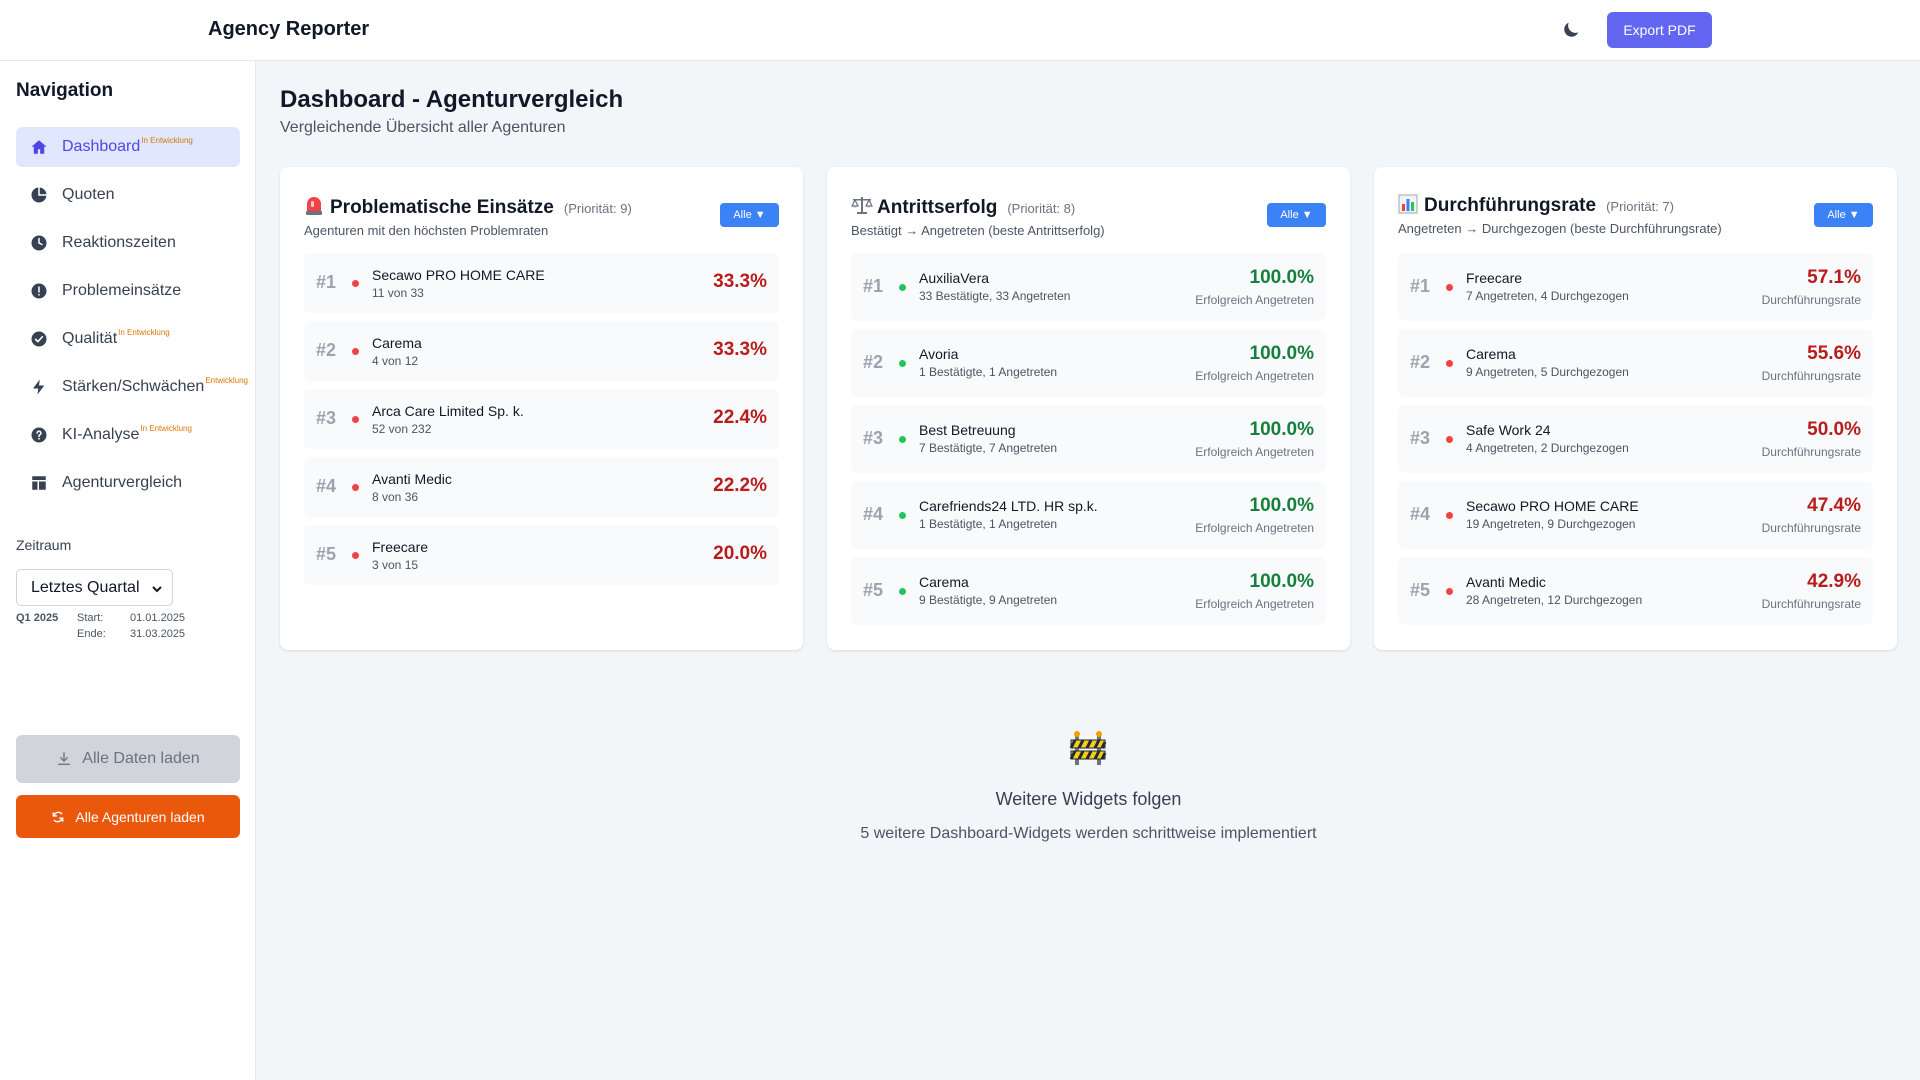  I want to click on page-subtitle: Vergleichende Übersicht aller Agenturen, so click(423, 127).